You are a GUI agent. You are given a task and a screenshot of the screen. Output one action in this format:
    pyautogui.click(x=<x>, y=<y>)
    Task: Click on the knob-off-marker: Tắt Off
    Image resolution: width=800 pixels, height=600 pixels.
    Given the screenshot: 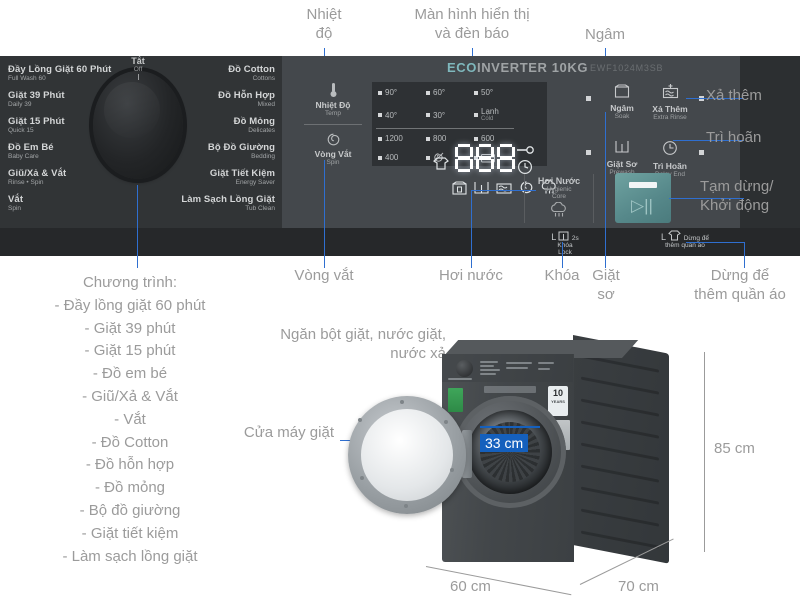 What is the action you would take?
    pyautogui.click(x=138, y=68)
    